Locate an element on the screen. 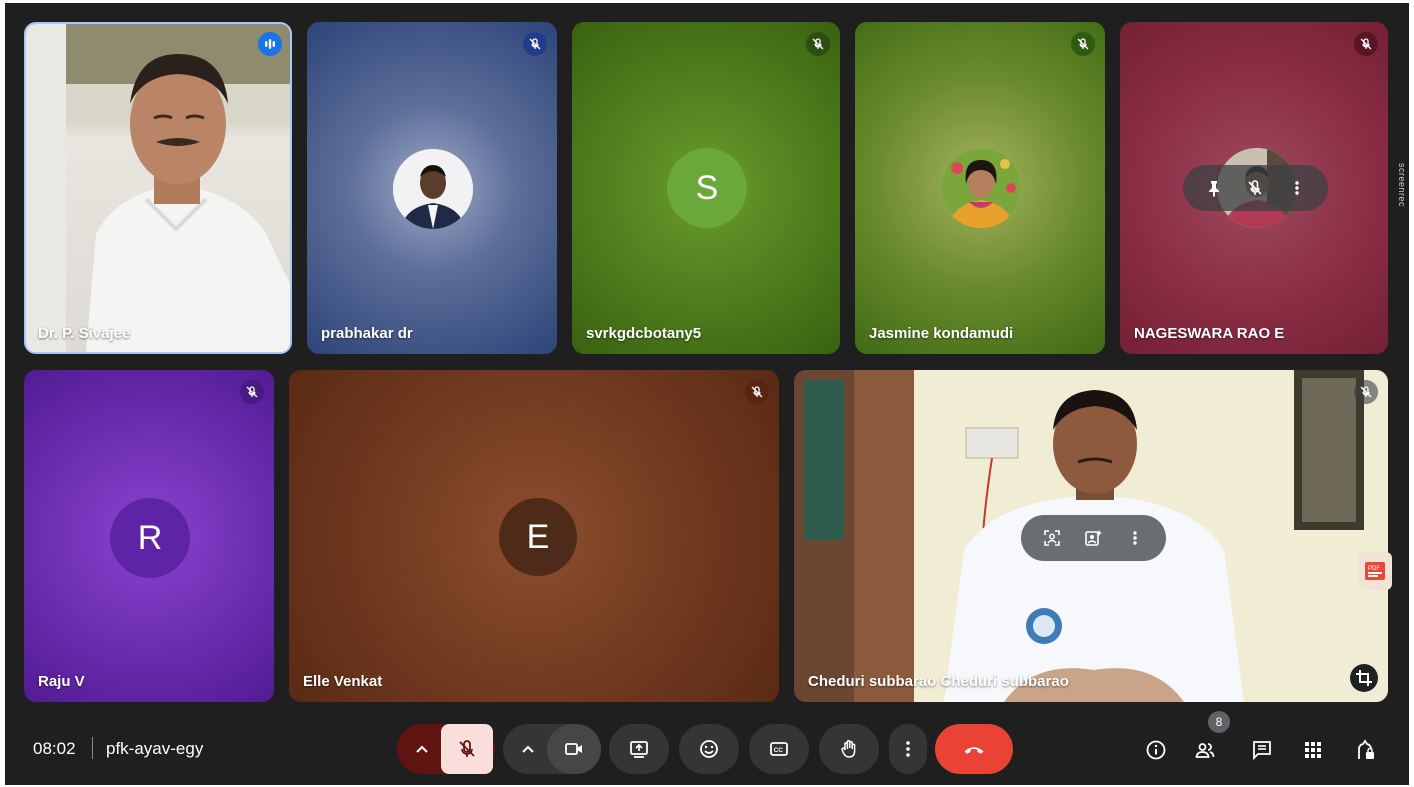 This screenshot has width=1414, height=787. people-icon is located at coordinates (1205, 750).